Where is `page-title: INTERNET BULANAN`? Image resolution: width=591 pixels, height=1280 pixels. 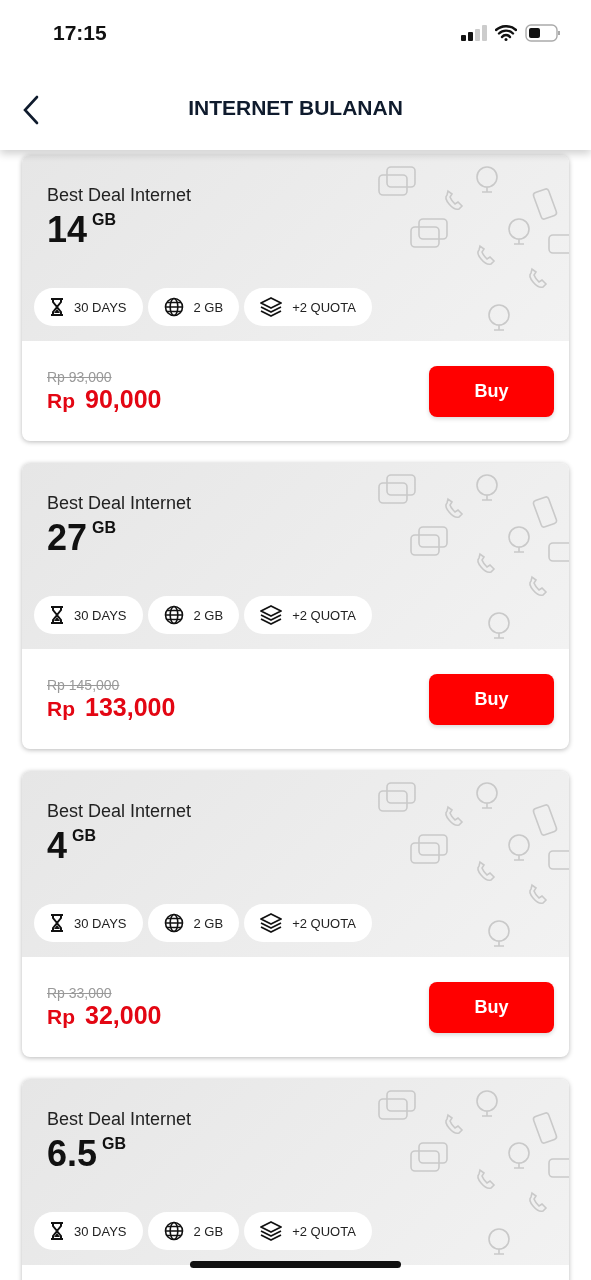
page-title: INTERNET BULANAN is located at coordinates (295, 107).